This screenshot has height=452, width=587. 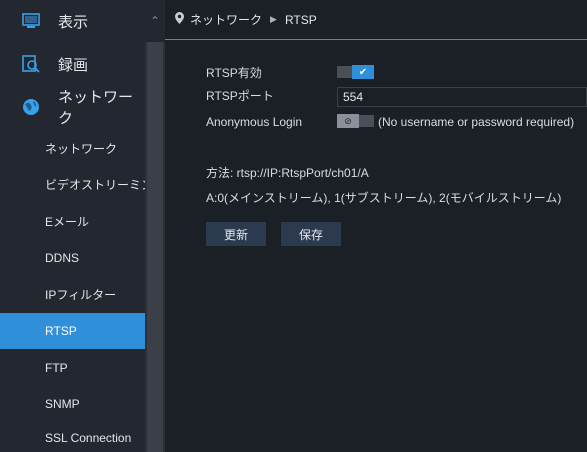 What do you see at coordinates (31, 107) in the screenshot?
I see `globe-icon` at bounding box center [31, 107].